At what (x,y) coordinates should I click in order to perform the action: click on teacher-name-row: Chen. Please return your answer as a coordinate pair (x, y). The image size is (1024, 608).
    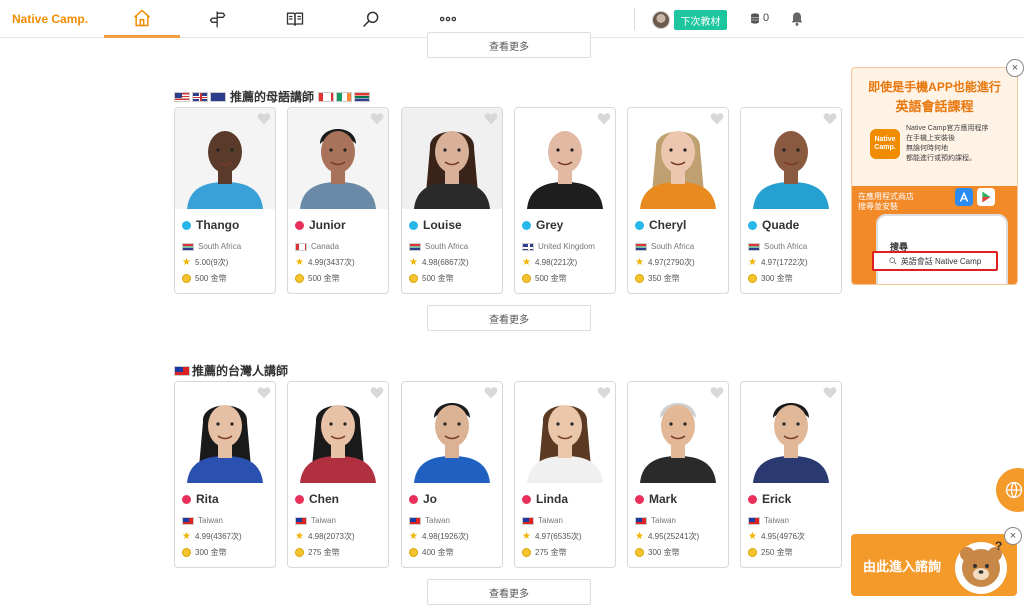
    Looking at the image, I should click on (317, 499).